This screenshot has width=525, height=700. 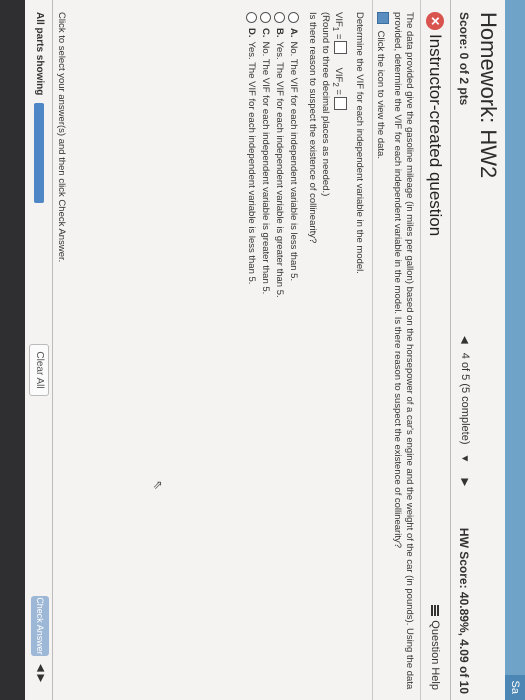 I want to click on page-title: Homework: HW2, so click(x=488, y=95).